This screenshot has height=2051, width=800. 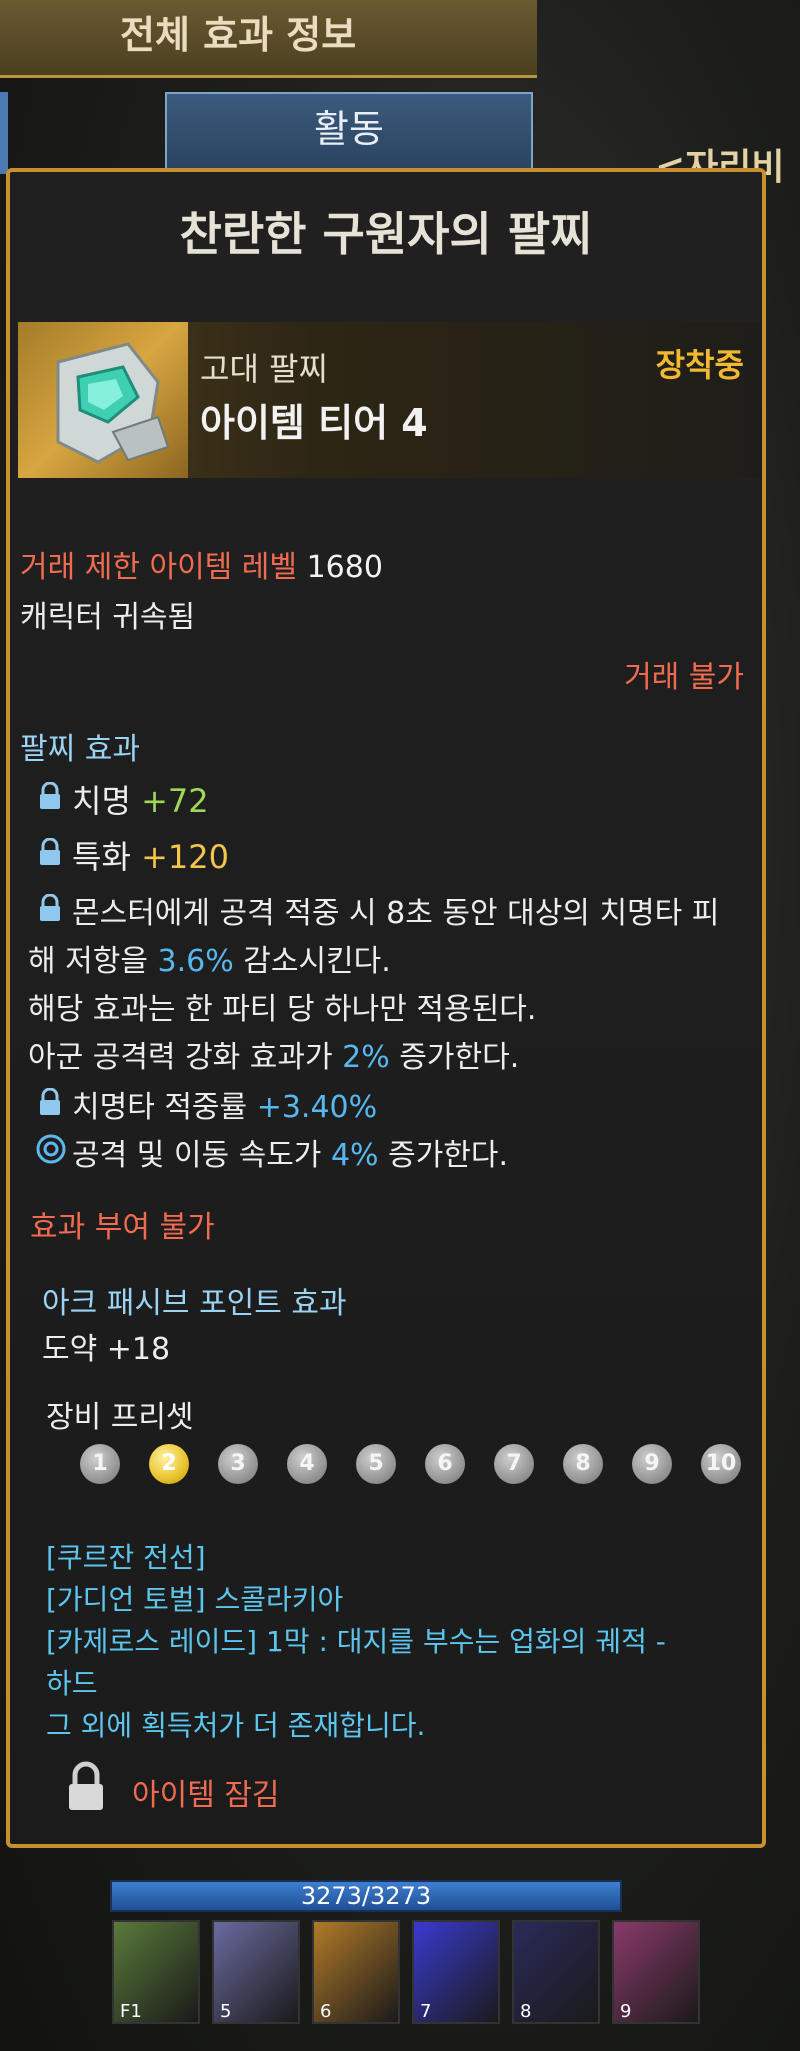 What do you see at coordinates (206, 1795) in the screenshot?
I see `item-lock-label: 아이템 잠김` at bounding box center [206, 1795].